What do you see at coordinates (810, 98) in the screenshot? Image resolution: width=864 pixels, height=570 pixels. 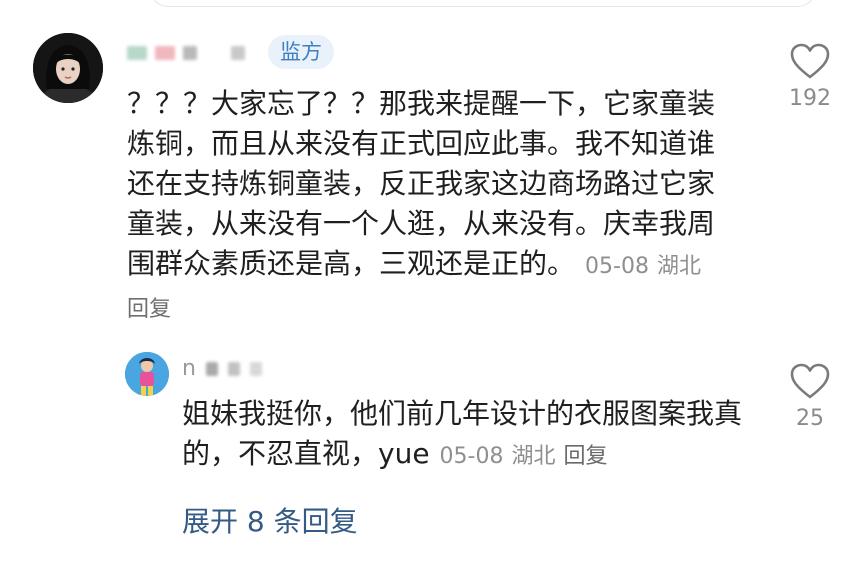 I see `like-count: 192` at bounding box center [810, 98].